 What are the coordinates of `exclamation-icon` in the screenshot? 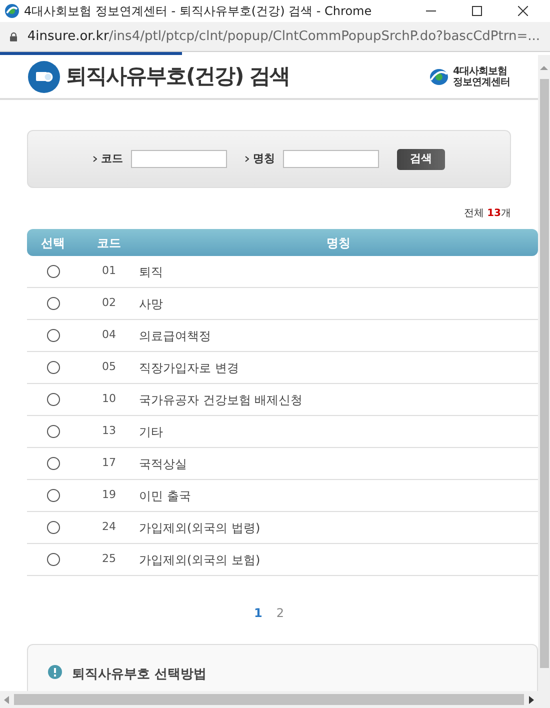 It's located at (55, 672).